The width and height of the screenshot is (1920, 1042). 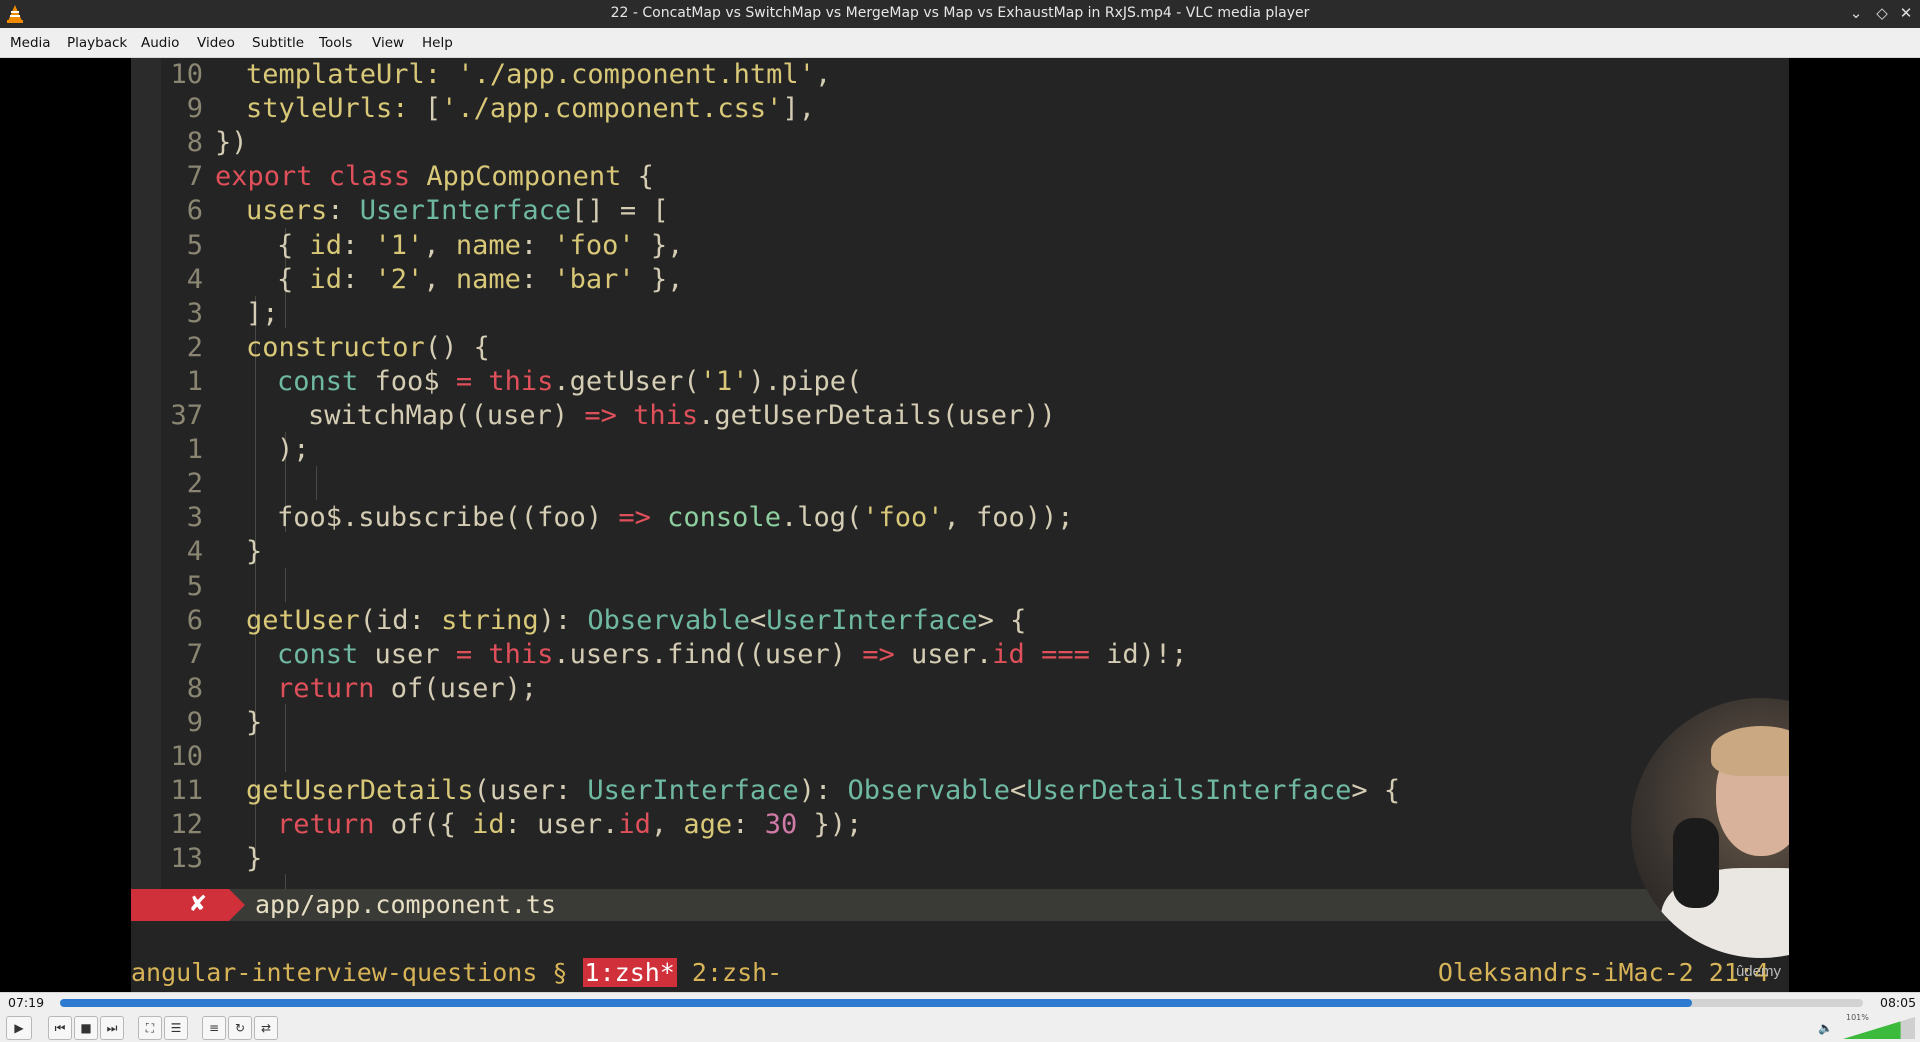 What do you see at coordinates (278, 43) in the screenshot?
I see `menu-subtitle: Subtitle` at bounding box center [278, 43].